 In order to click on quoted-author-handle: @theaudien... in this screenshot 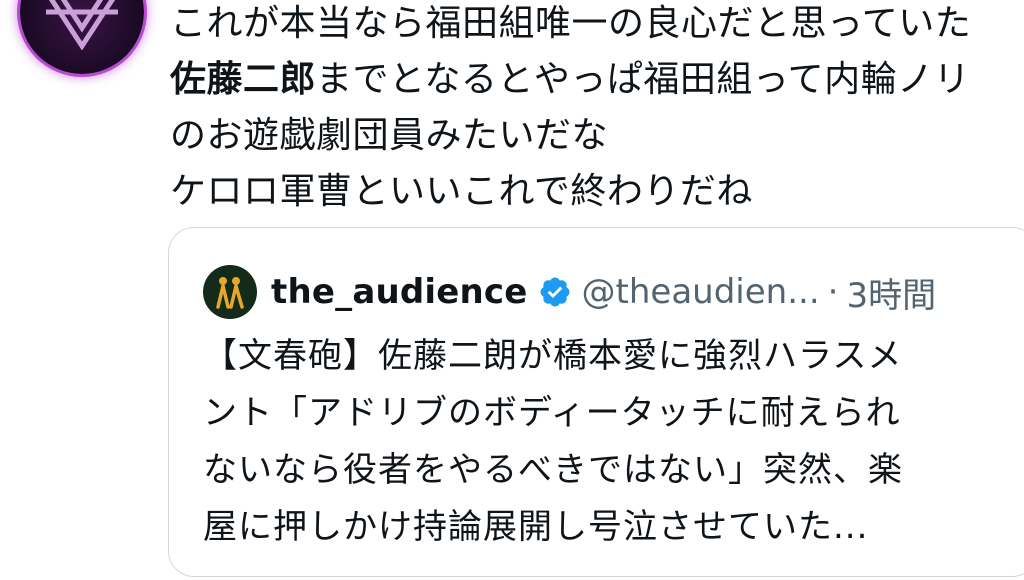, I will do `click(701, 292)`.